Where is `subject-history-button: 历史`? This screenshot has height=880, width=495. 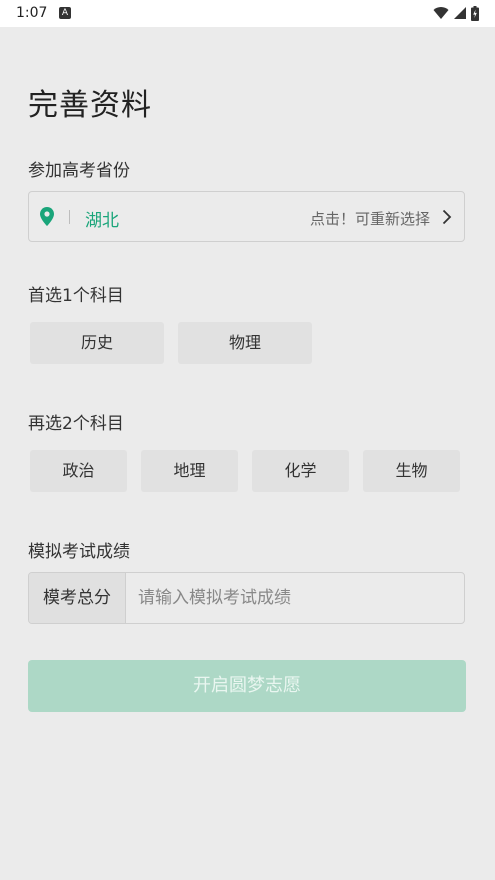 subject-history-button: 历史 is located at coordinates (97, 343).